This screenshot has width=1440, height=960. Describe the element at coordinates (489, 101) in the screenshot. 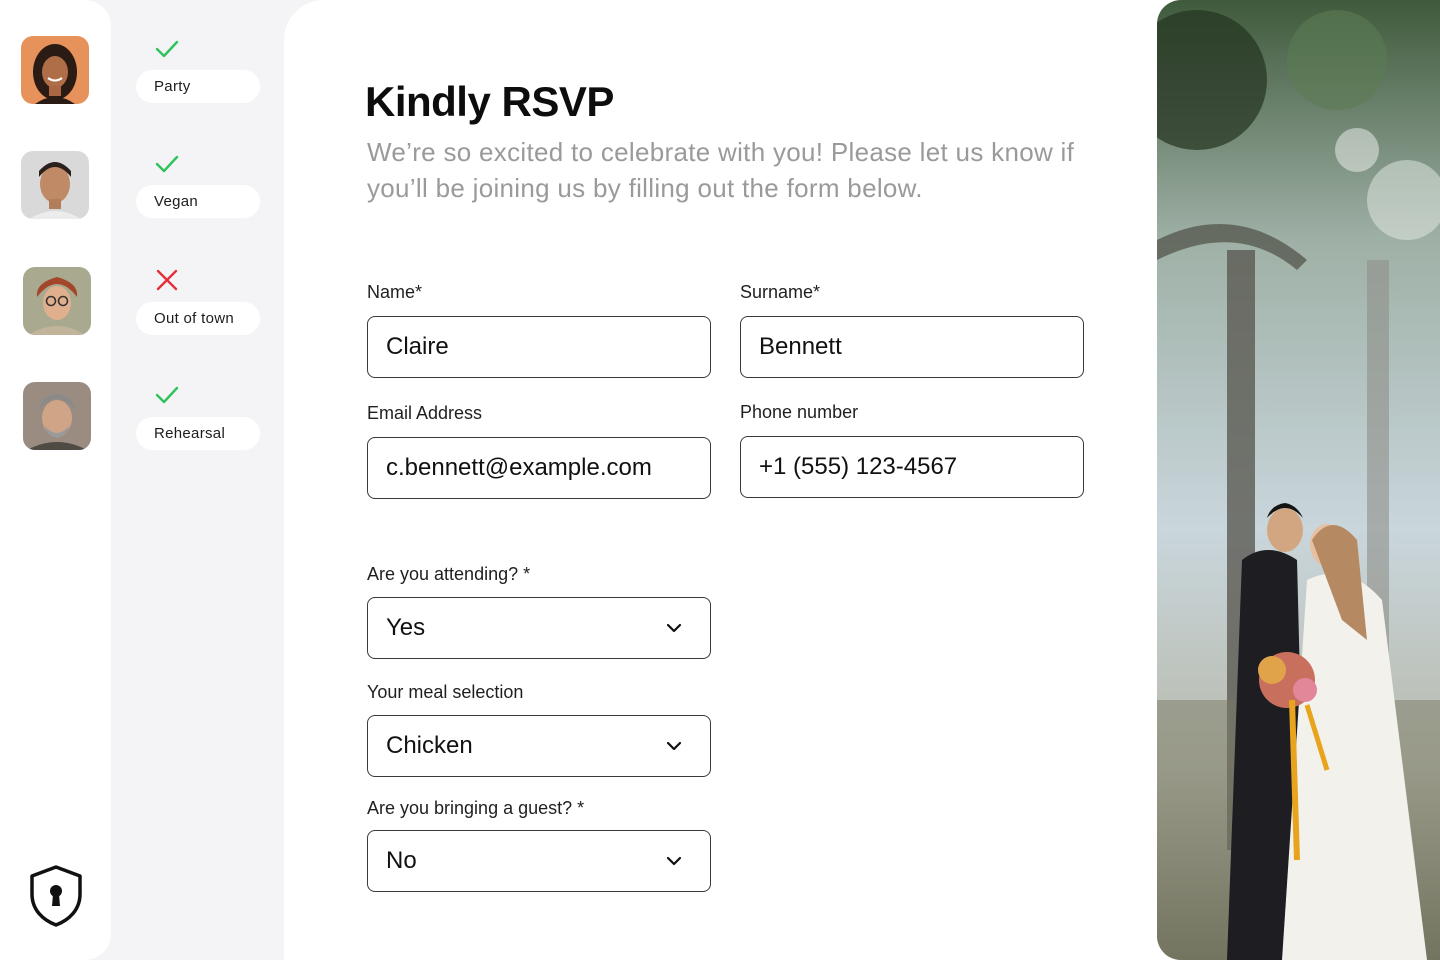

I see `page-title: Kindly RSVP` at that location.